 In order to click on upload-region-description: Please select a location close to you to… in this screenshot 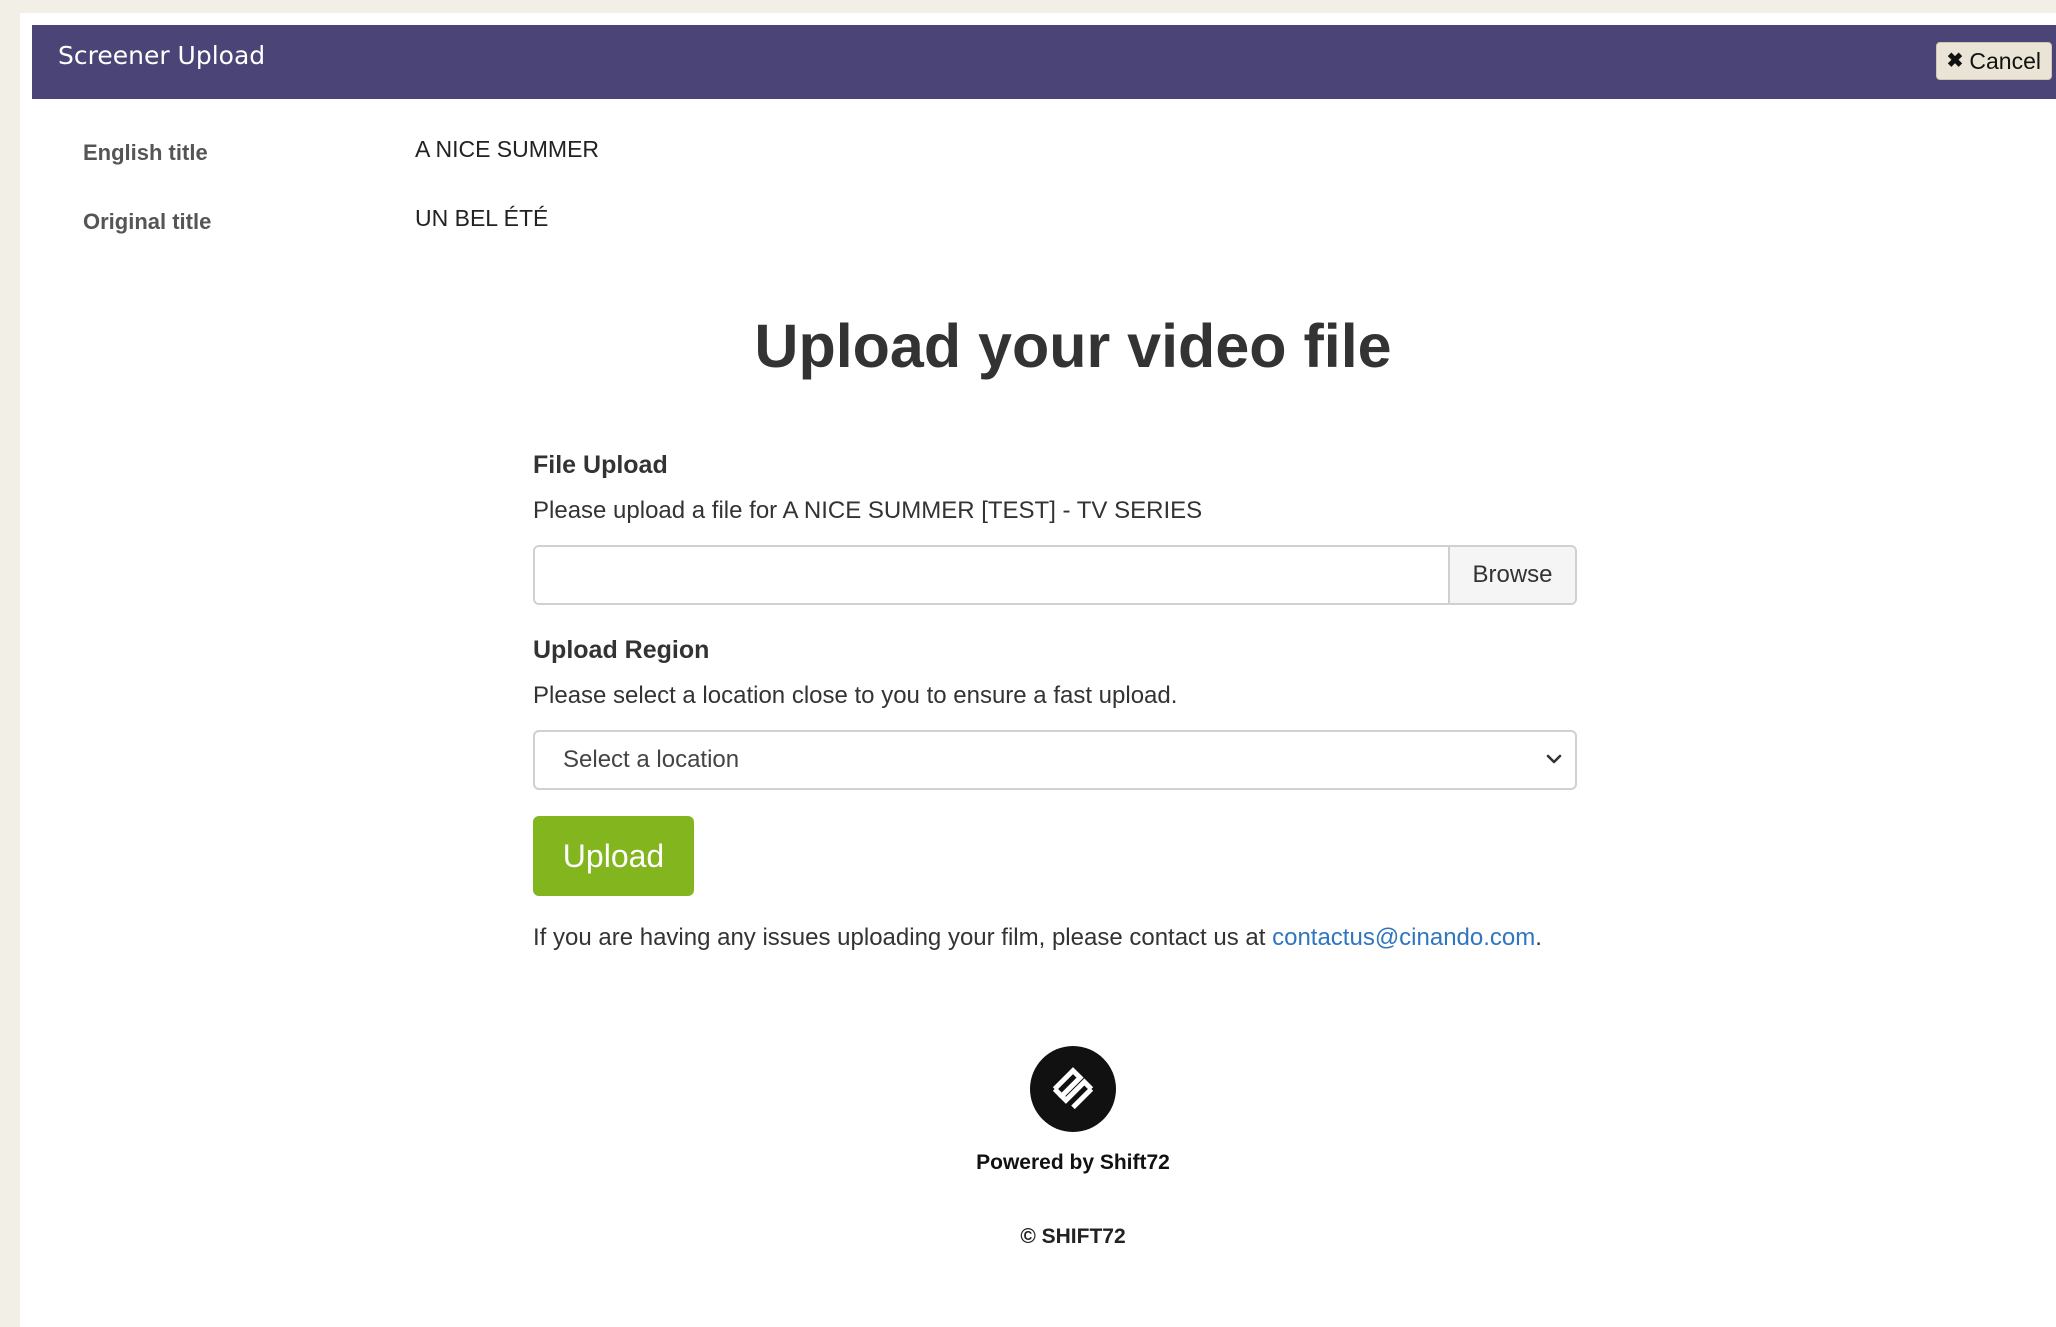, I will do `click(855, 695)`.